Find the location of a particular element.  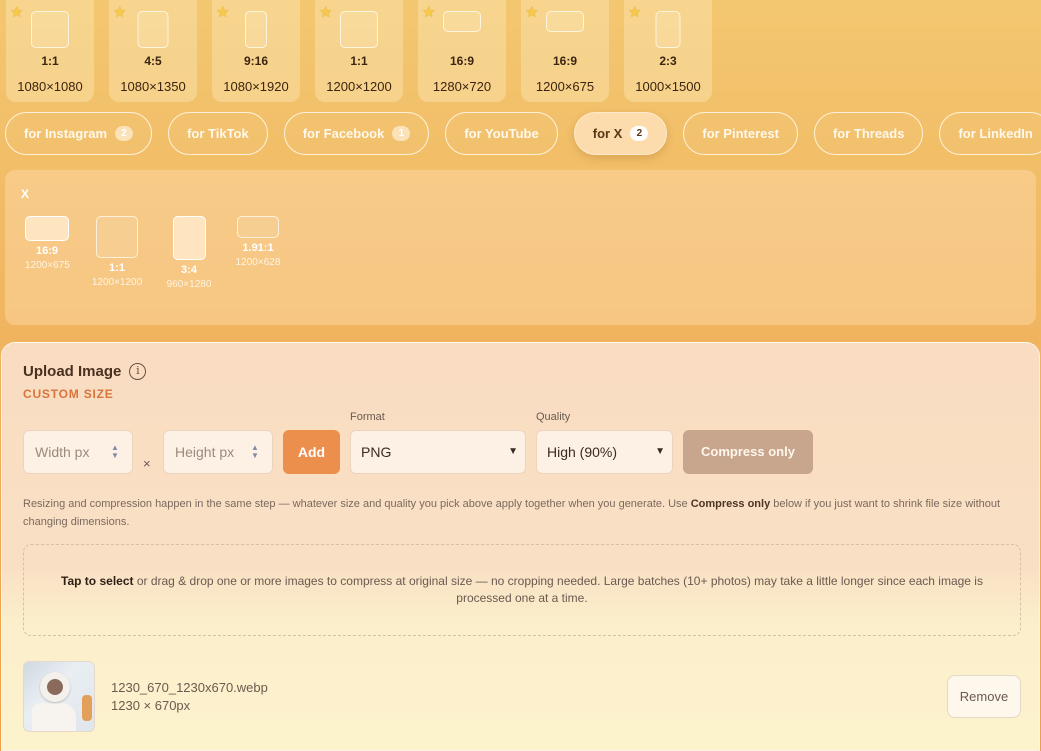

x-preset-3-4: 3:4 960×1280 is located at coordinates (189, 253).